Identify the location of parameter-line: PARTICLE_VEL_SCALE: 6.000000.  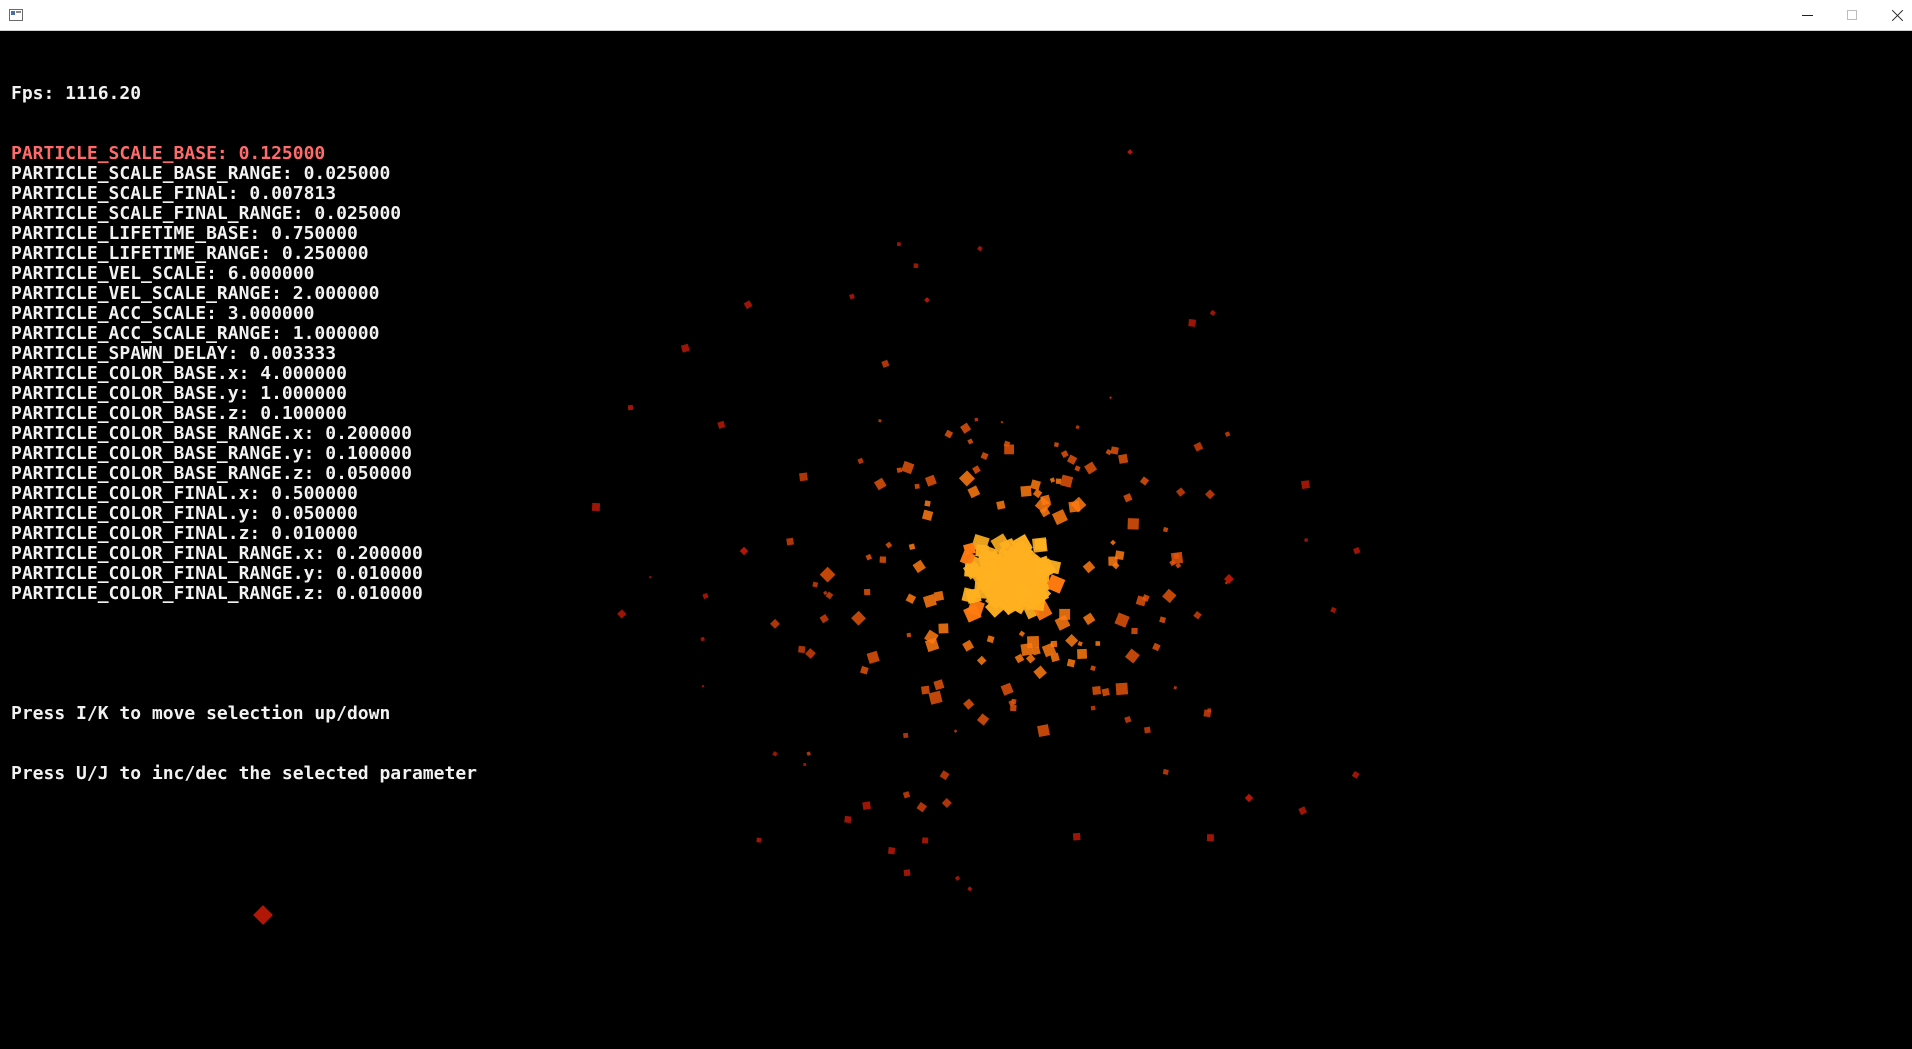
(163, 273).